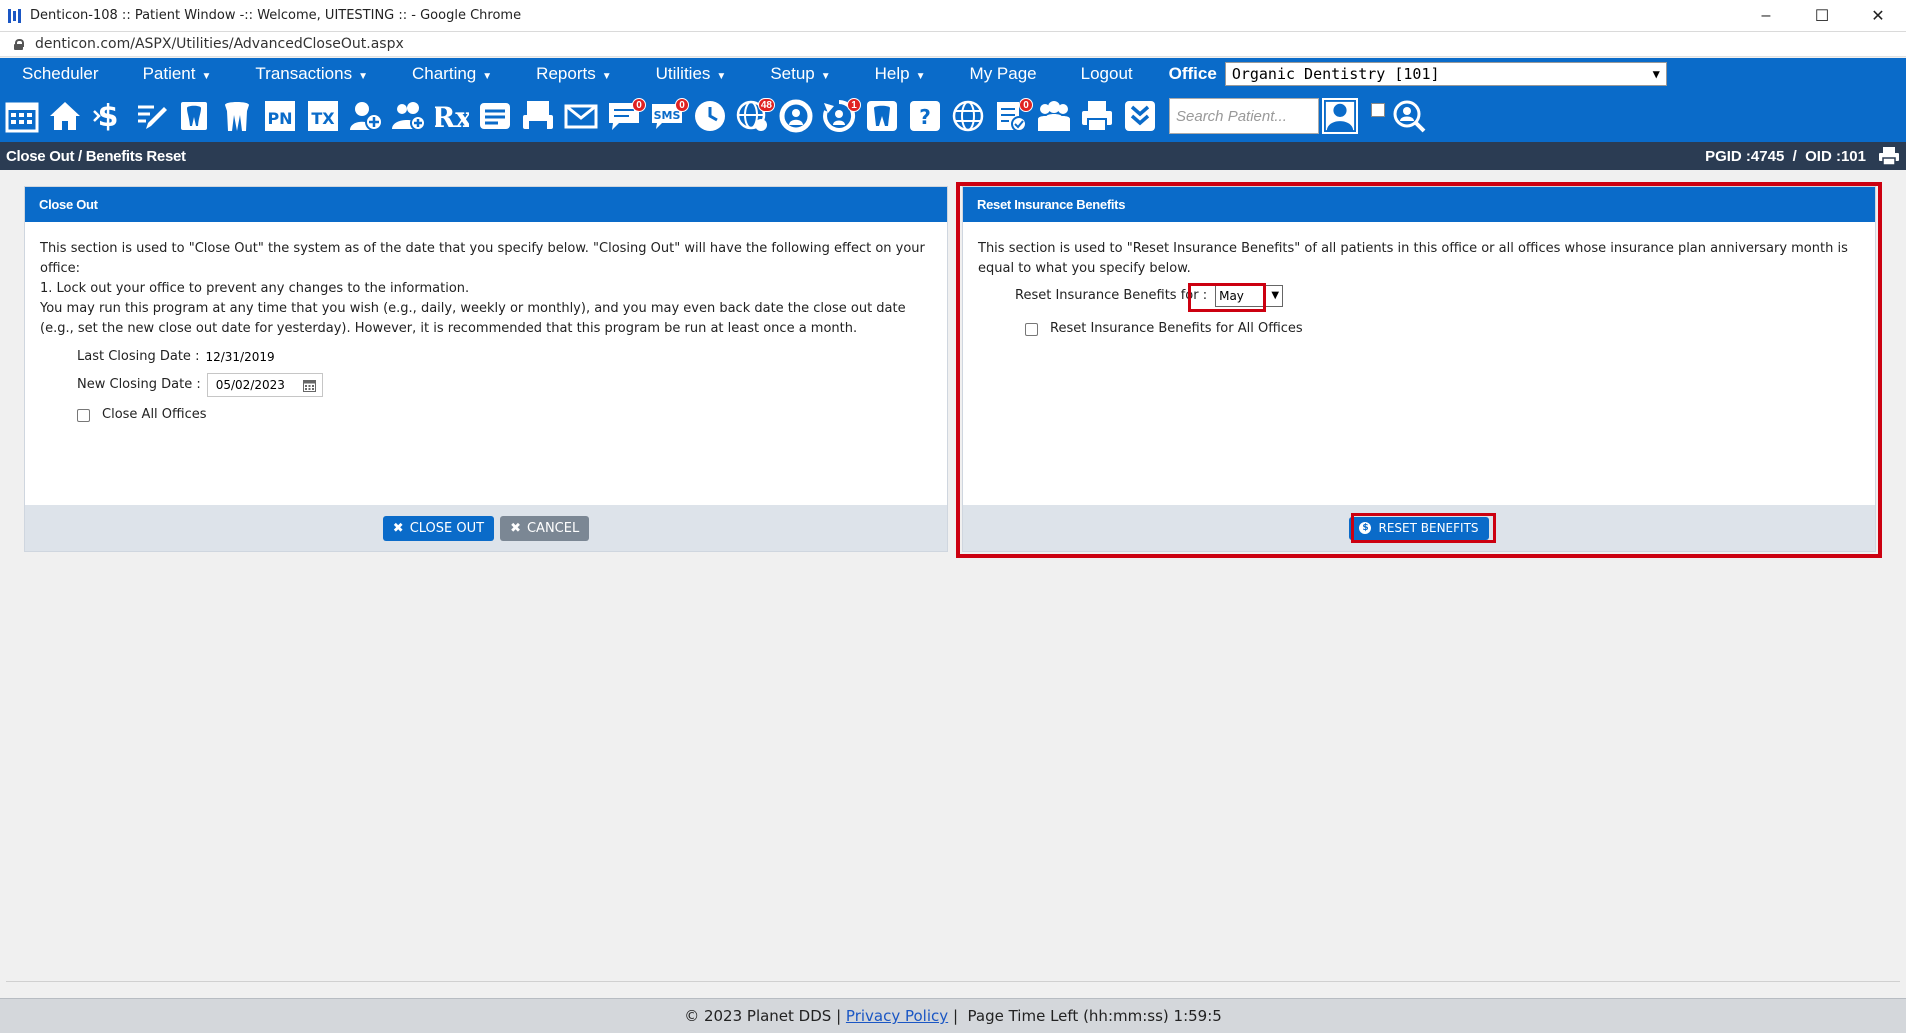 The image size is (1906, 1033). I want to click on privacy-policy-link: Privacy Policy, so click(897, 1016).